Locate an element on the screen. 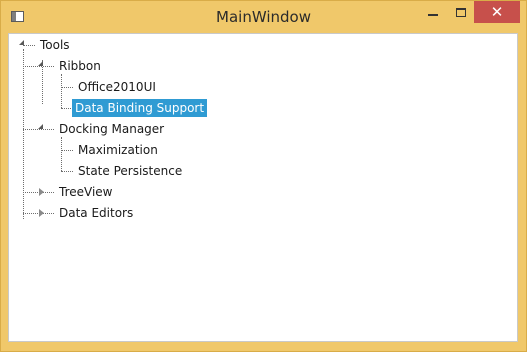 This screenshot has height=352, width=527. tree-item-state-persistence: State Persistence is located at coordinates (130, 171).